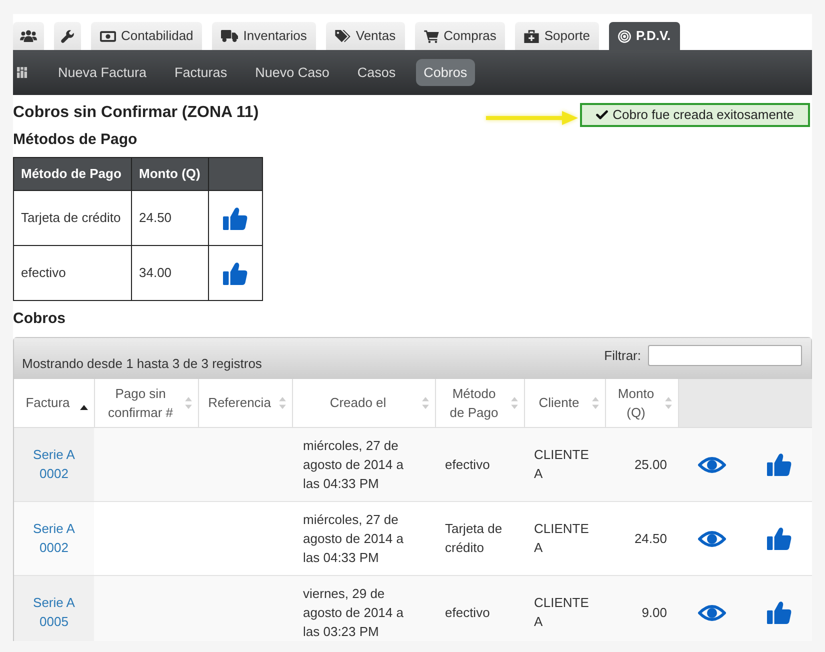 The image size is (825, 652). What do you see at coordinates (446, 72) in the screenshot?
I see `nav-link: Cobros` at bounding box center [446, 72].